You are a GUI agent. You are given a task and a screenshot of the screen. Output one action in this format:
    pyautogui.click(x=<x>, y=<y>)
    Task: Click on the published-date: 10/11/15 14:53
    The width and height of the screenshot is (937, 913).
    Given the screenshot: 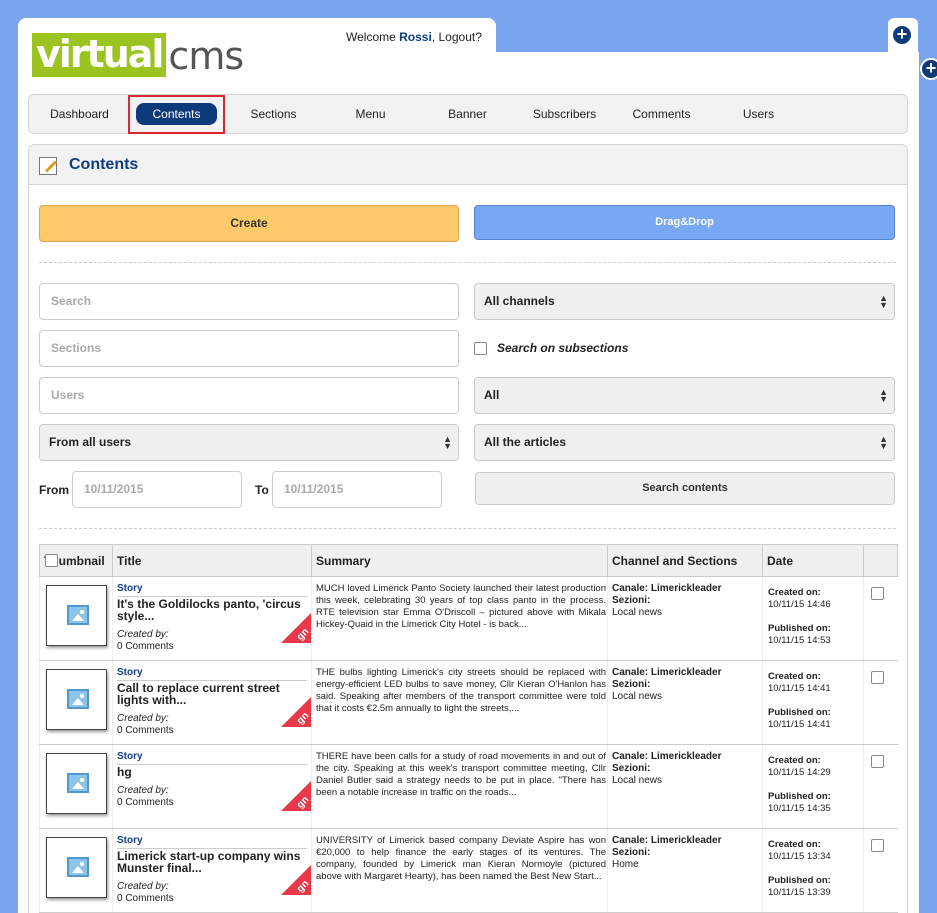 What is the action you would take?
    pyautogui.click(x=799, y=640)
    